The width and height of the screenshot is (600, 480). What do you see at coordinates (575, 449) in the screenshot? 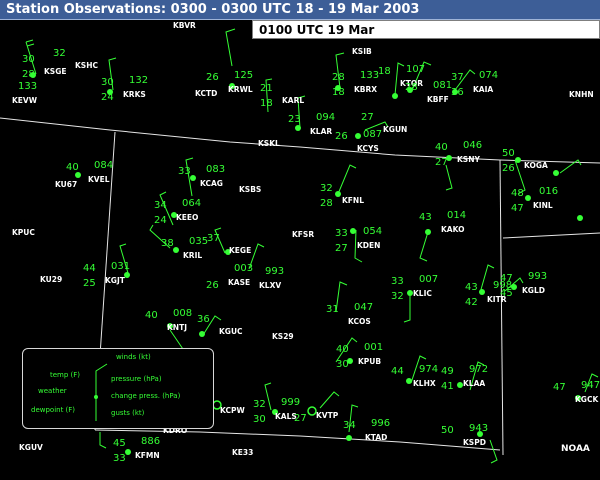
I see `noaa-credit: NOAA` at bounding box center [575, 449].